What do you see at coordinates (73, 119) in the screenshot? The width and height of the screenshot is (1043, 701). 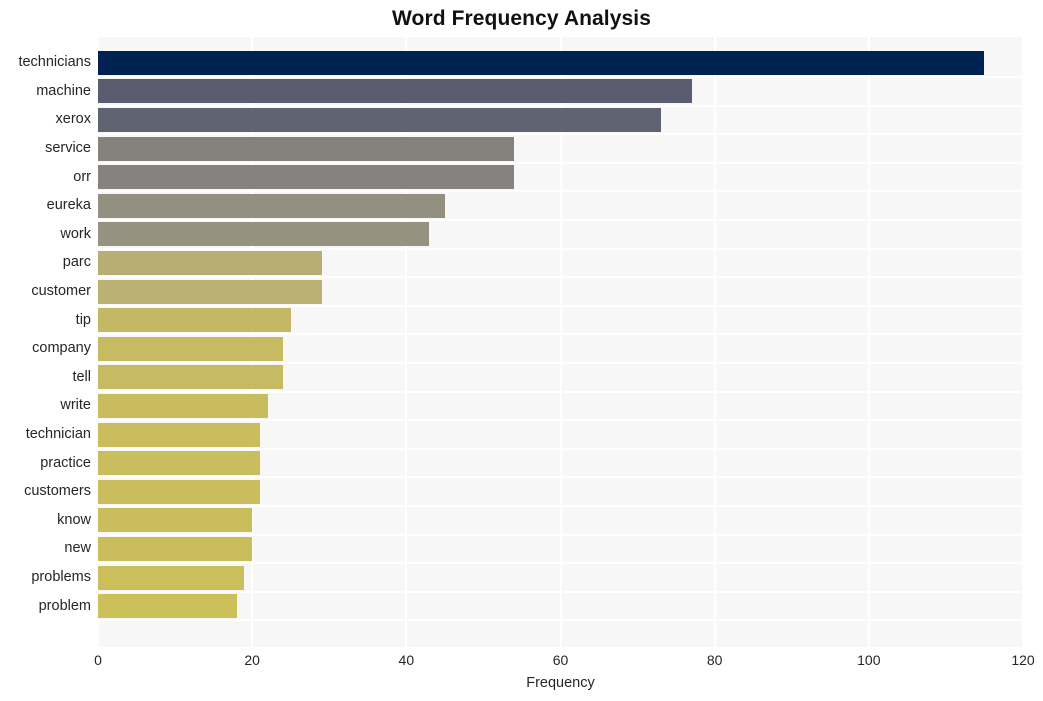 I see `y-axis-tick-label: xerox` at bounding box center [73, 119].